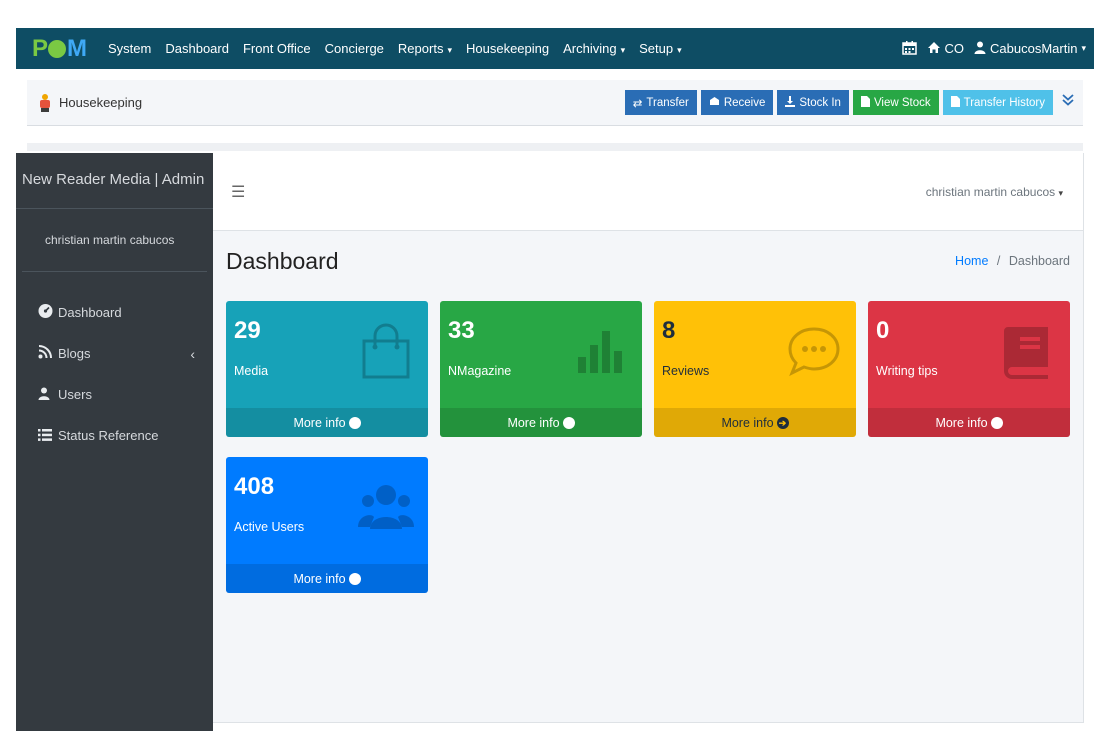  I want to click on page-title: Dashboard, so click(282, 260).